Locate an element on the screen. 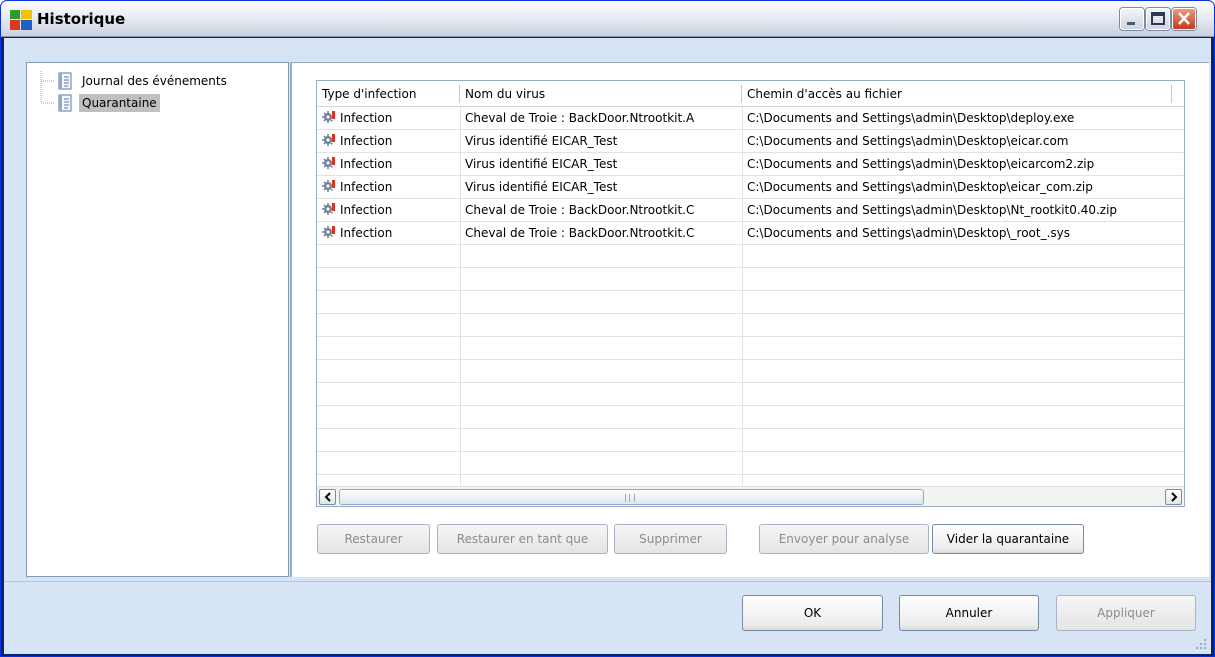 The height and width of the screenshot is (657, 1215). cancel-button: Annuler is located at coordinates (969, 613).